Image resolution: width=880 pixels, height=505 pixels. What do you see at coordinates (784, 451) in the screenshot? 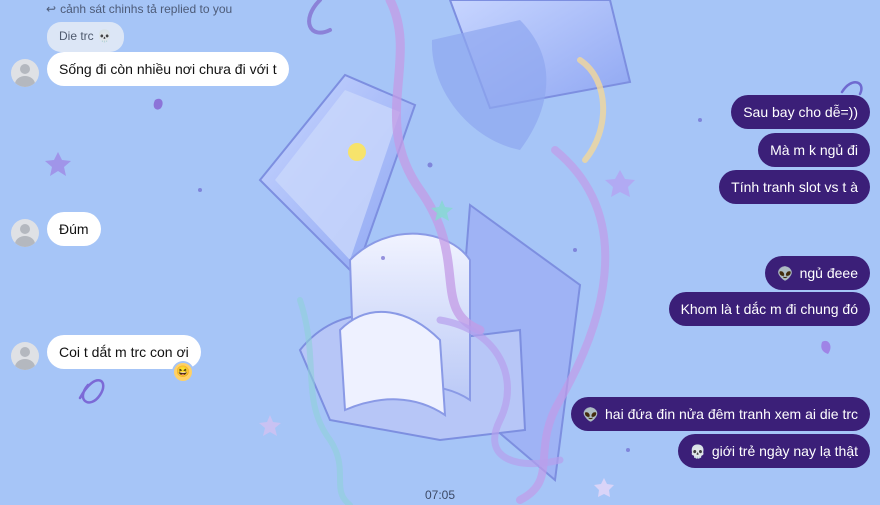
I see `message-text: giới trẻ ngày nay lạ thật` at bounding box center [784, 451].